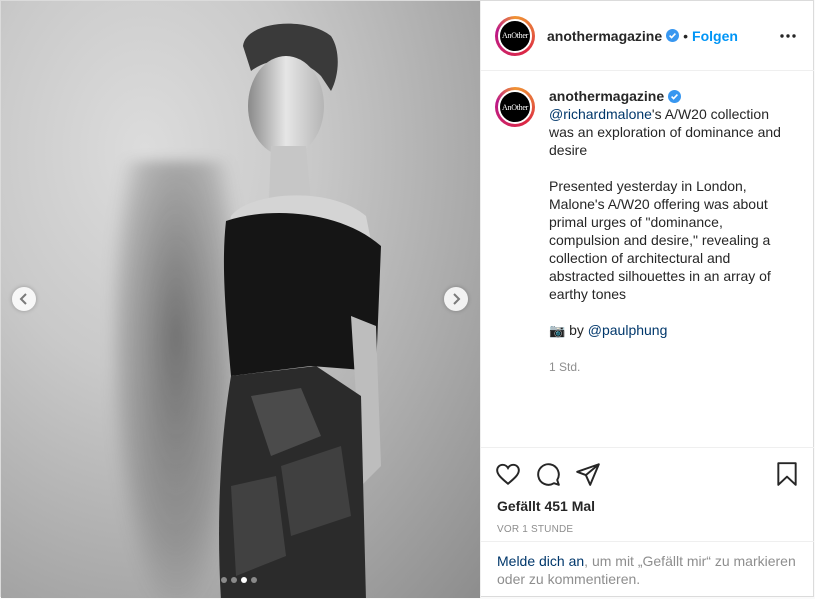  What do you see at coordinates (628, 330) in the screenshot?
I see `credit-mention-link: @paulphung` at bounding box center [628, 330].